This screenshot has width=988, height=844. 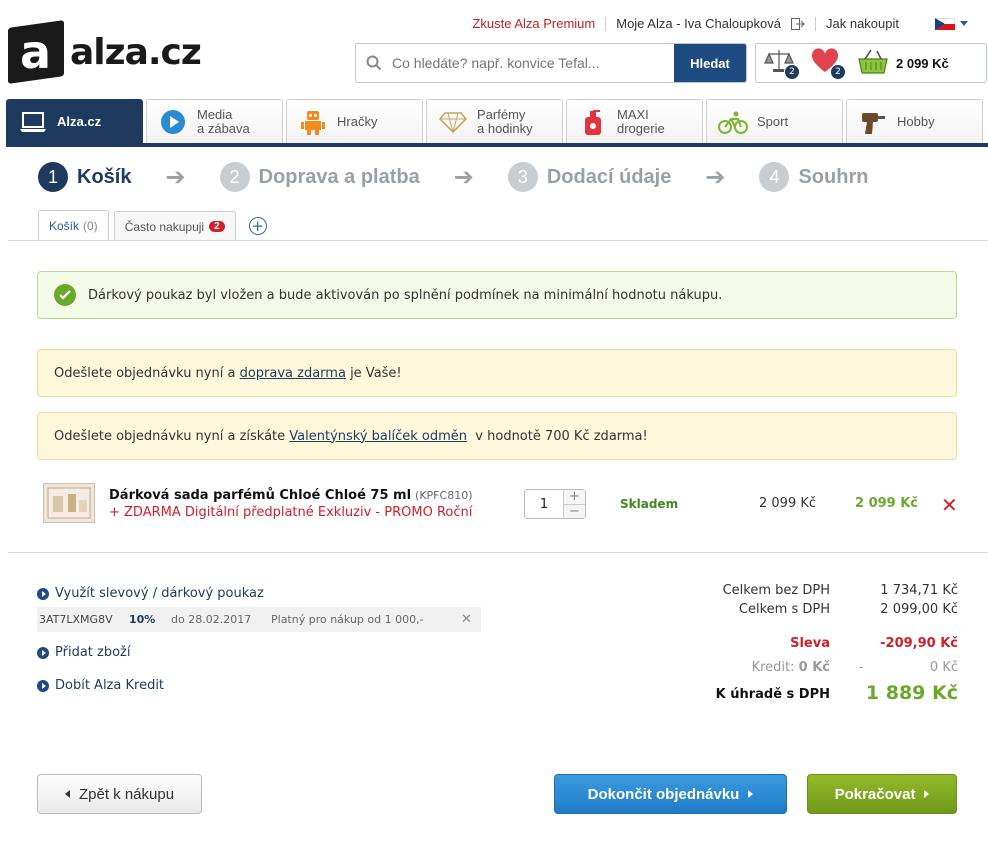 I want to click on product-thumbnail, so click(x=69, y=503).